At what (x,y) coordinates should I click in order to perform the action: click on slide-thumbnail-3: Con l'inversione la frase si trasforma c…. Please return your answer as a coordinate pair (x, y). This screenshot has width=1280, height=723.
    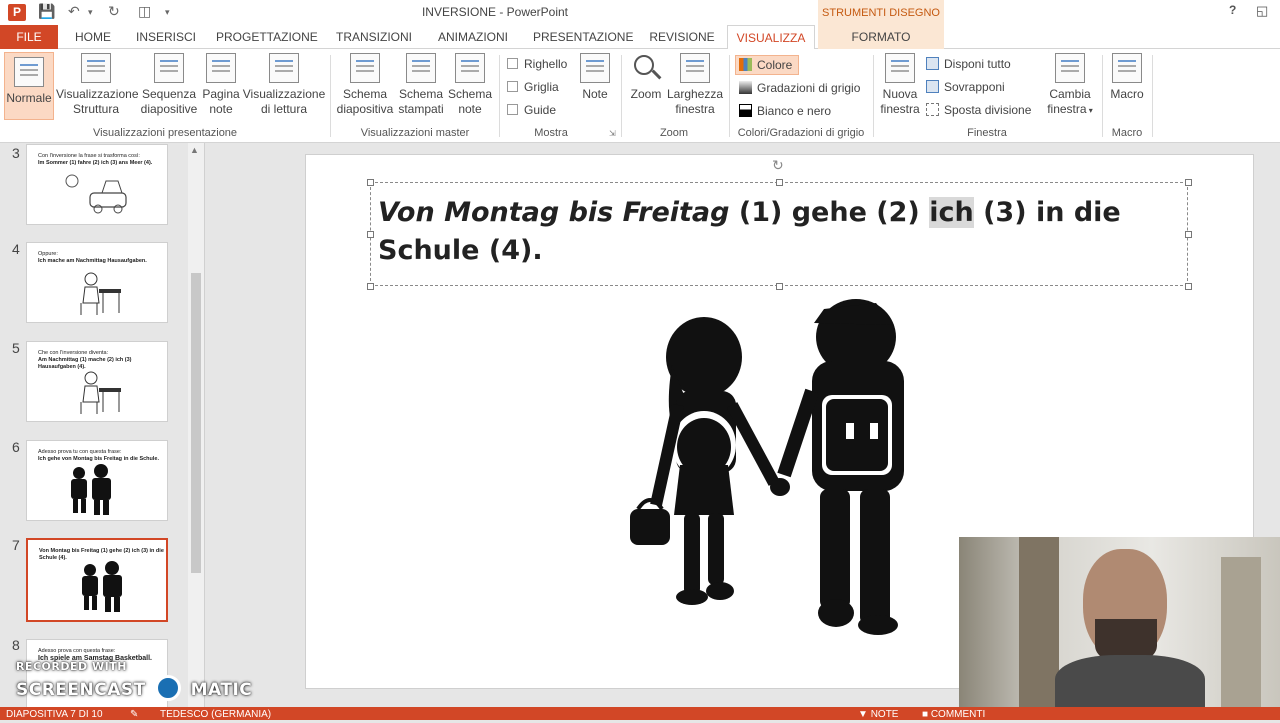
    Looking at the image, I should click on (97, 184).